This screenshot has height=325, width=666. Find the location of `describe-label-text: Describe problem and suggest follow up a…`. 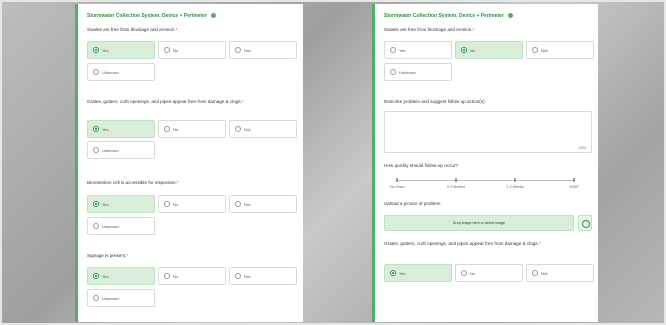

describe-label-text: Describe problem and suggest follow up a… is located at coordinates (434, 101).